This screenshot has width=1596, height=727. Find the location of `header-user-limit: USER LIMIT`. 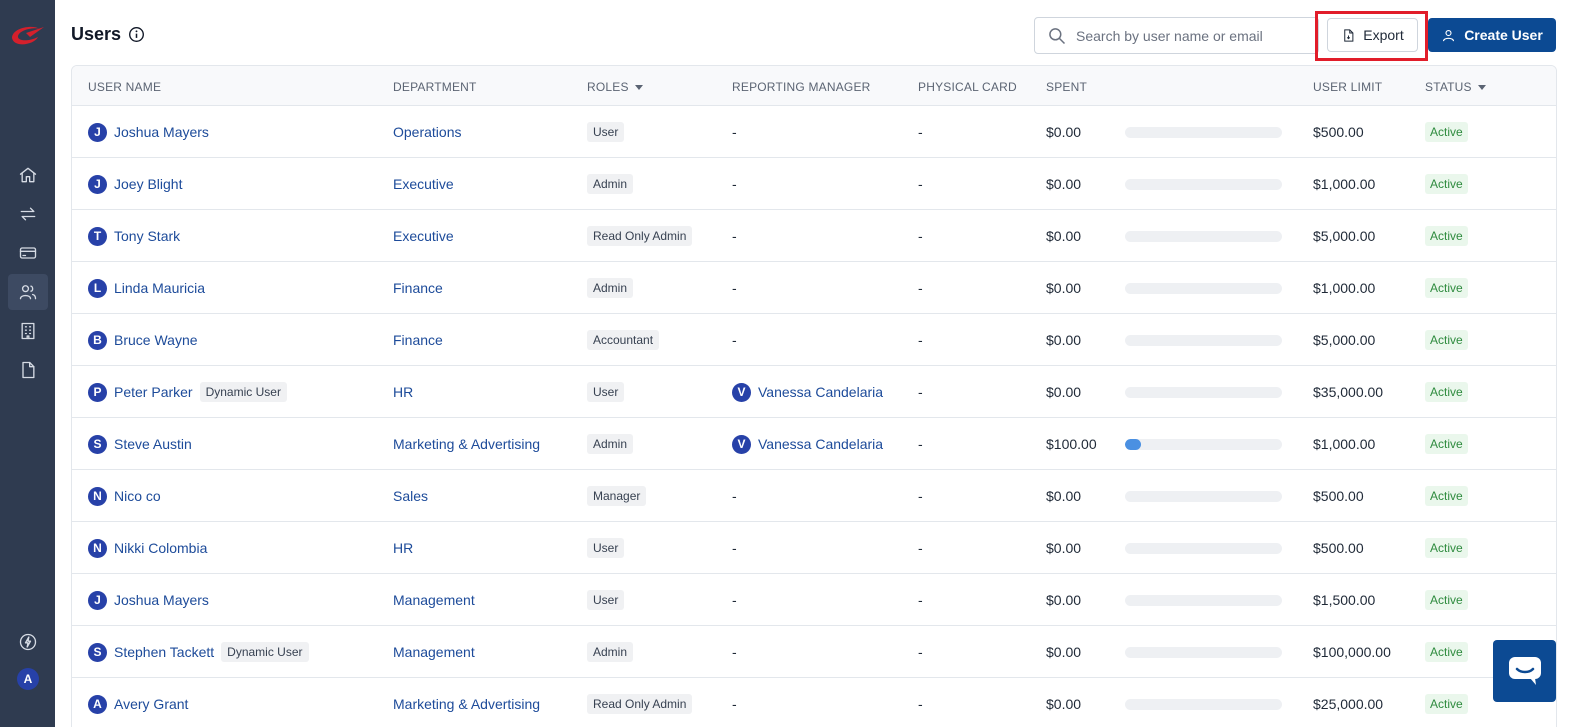

header-user-limit: USER LIMIT is located at coordinates (1348, 87).